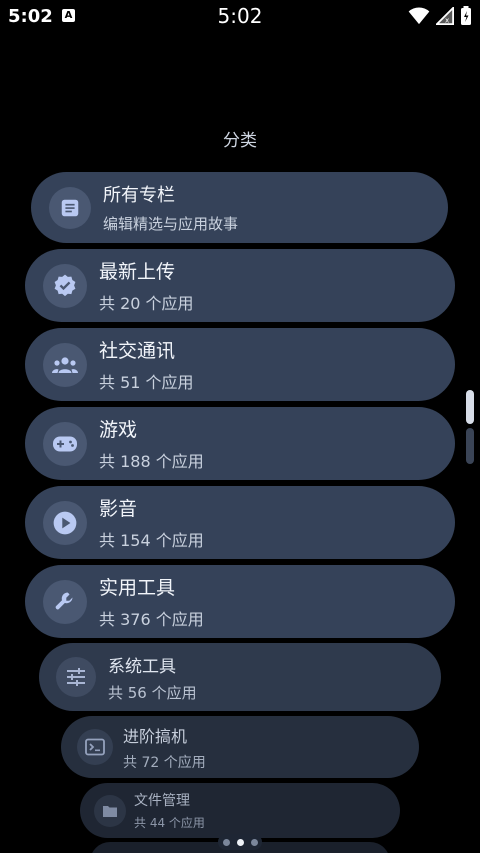  I want to click on category-subtitle: 共 154 个应用, so click(151, 540).